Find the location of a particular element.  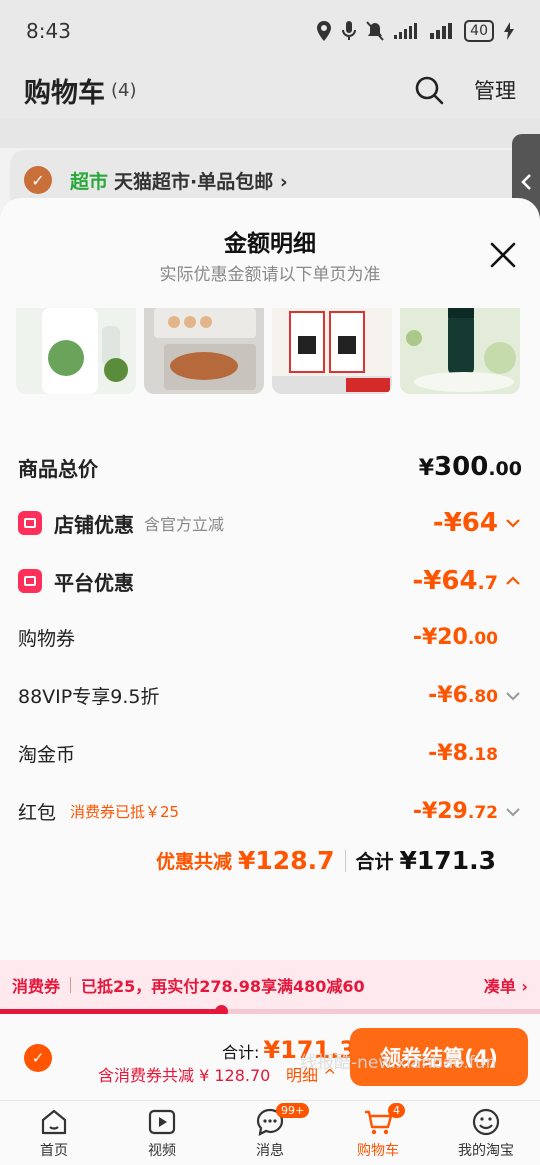

tab-label: 购物车 is located at coordinates (378, 1151).